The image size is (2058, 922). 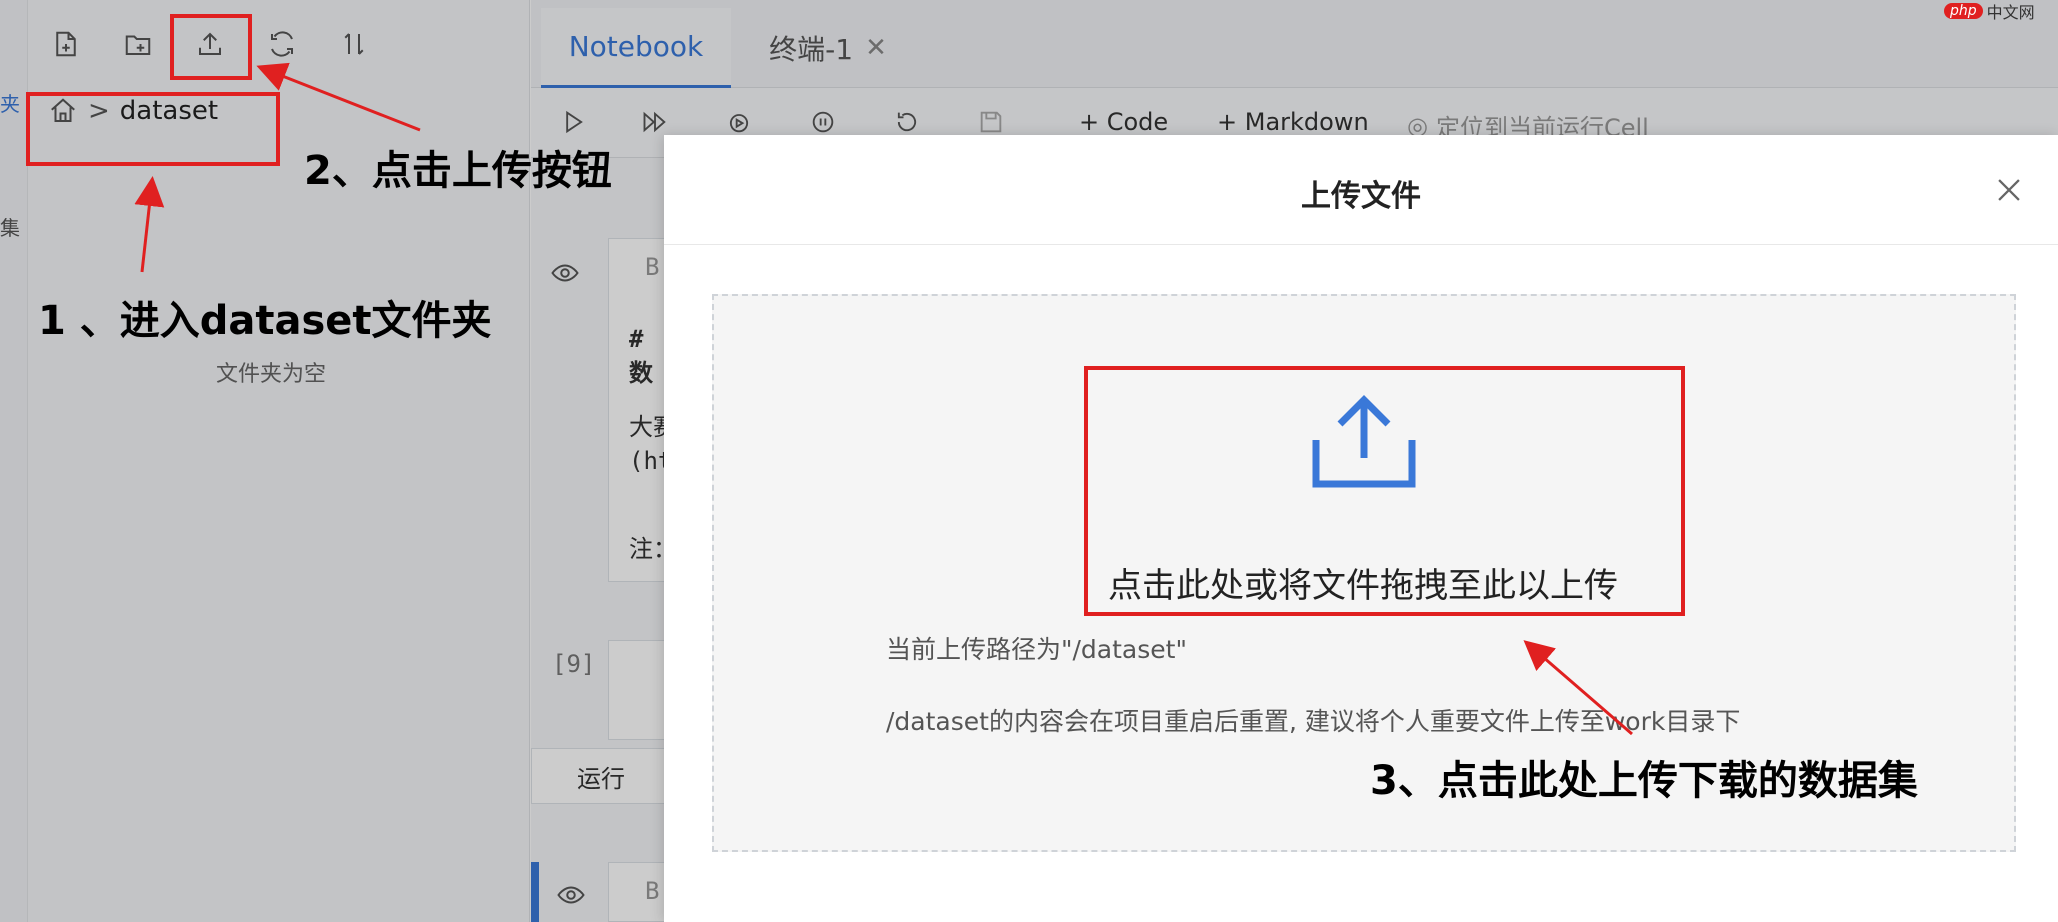 I want to click on modal-title: 上传文件, so click(x=1361, y=196).